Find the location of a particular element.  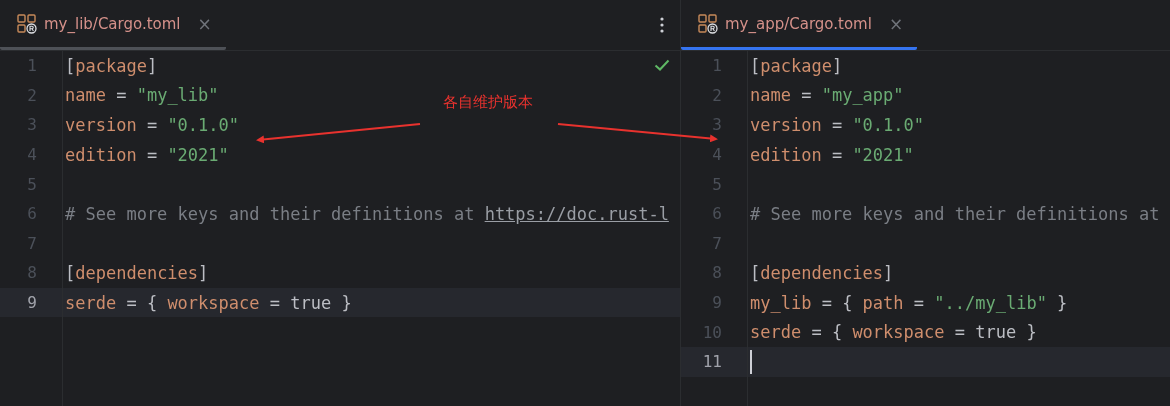

more-icon is located at coordinates (662, 25).